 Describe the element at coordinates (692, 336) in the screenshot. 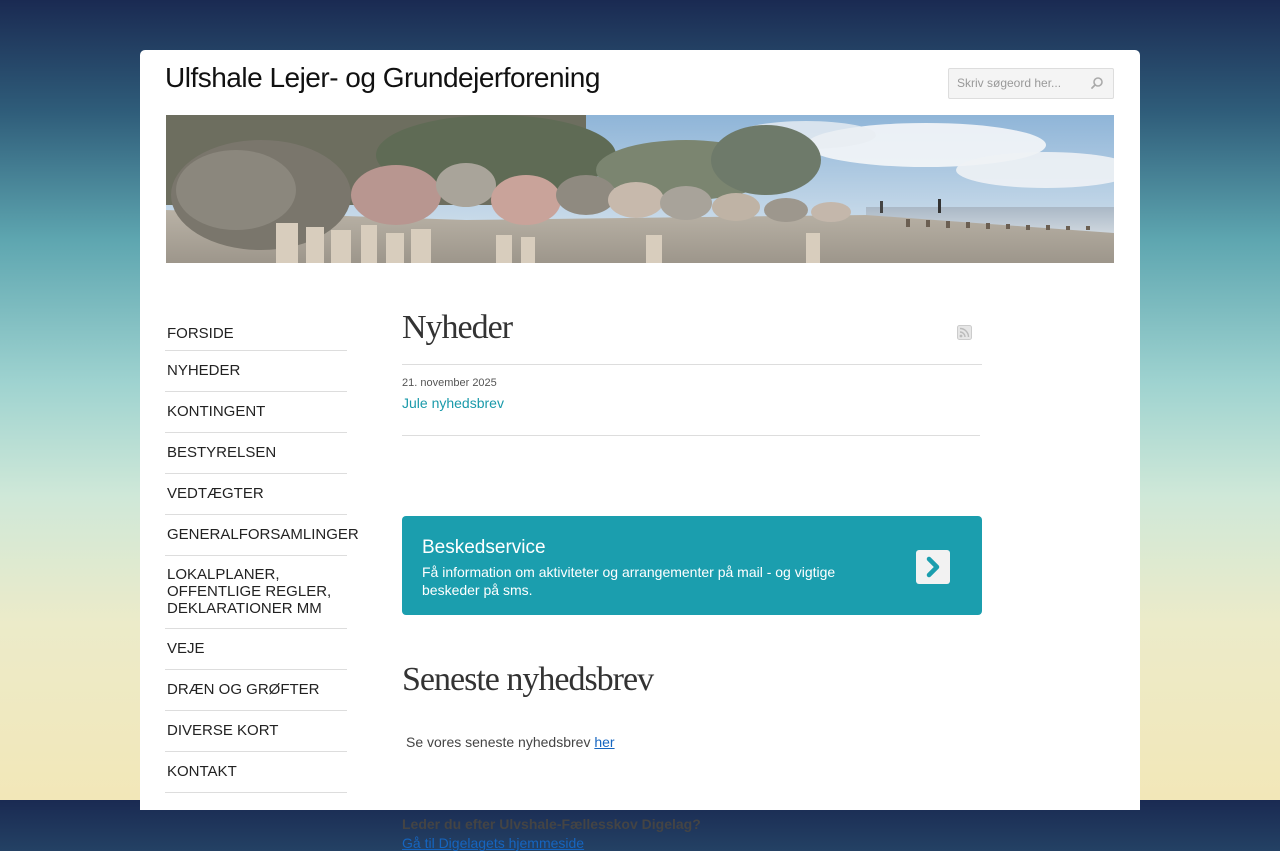

I see `news-header: Nyheder` at that location.